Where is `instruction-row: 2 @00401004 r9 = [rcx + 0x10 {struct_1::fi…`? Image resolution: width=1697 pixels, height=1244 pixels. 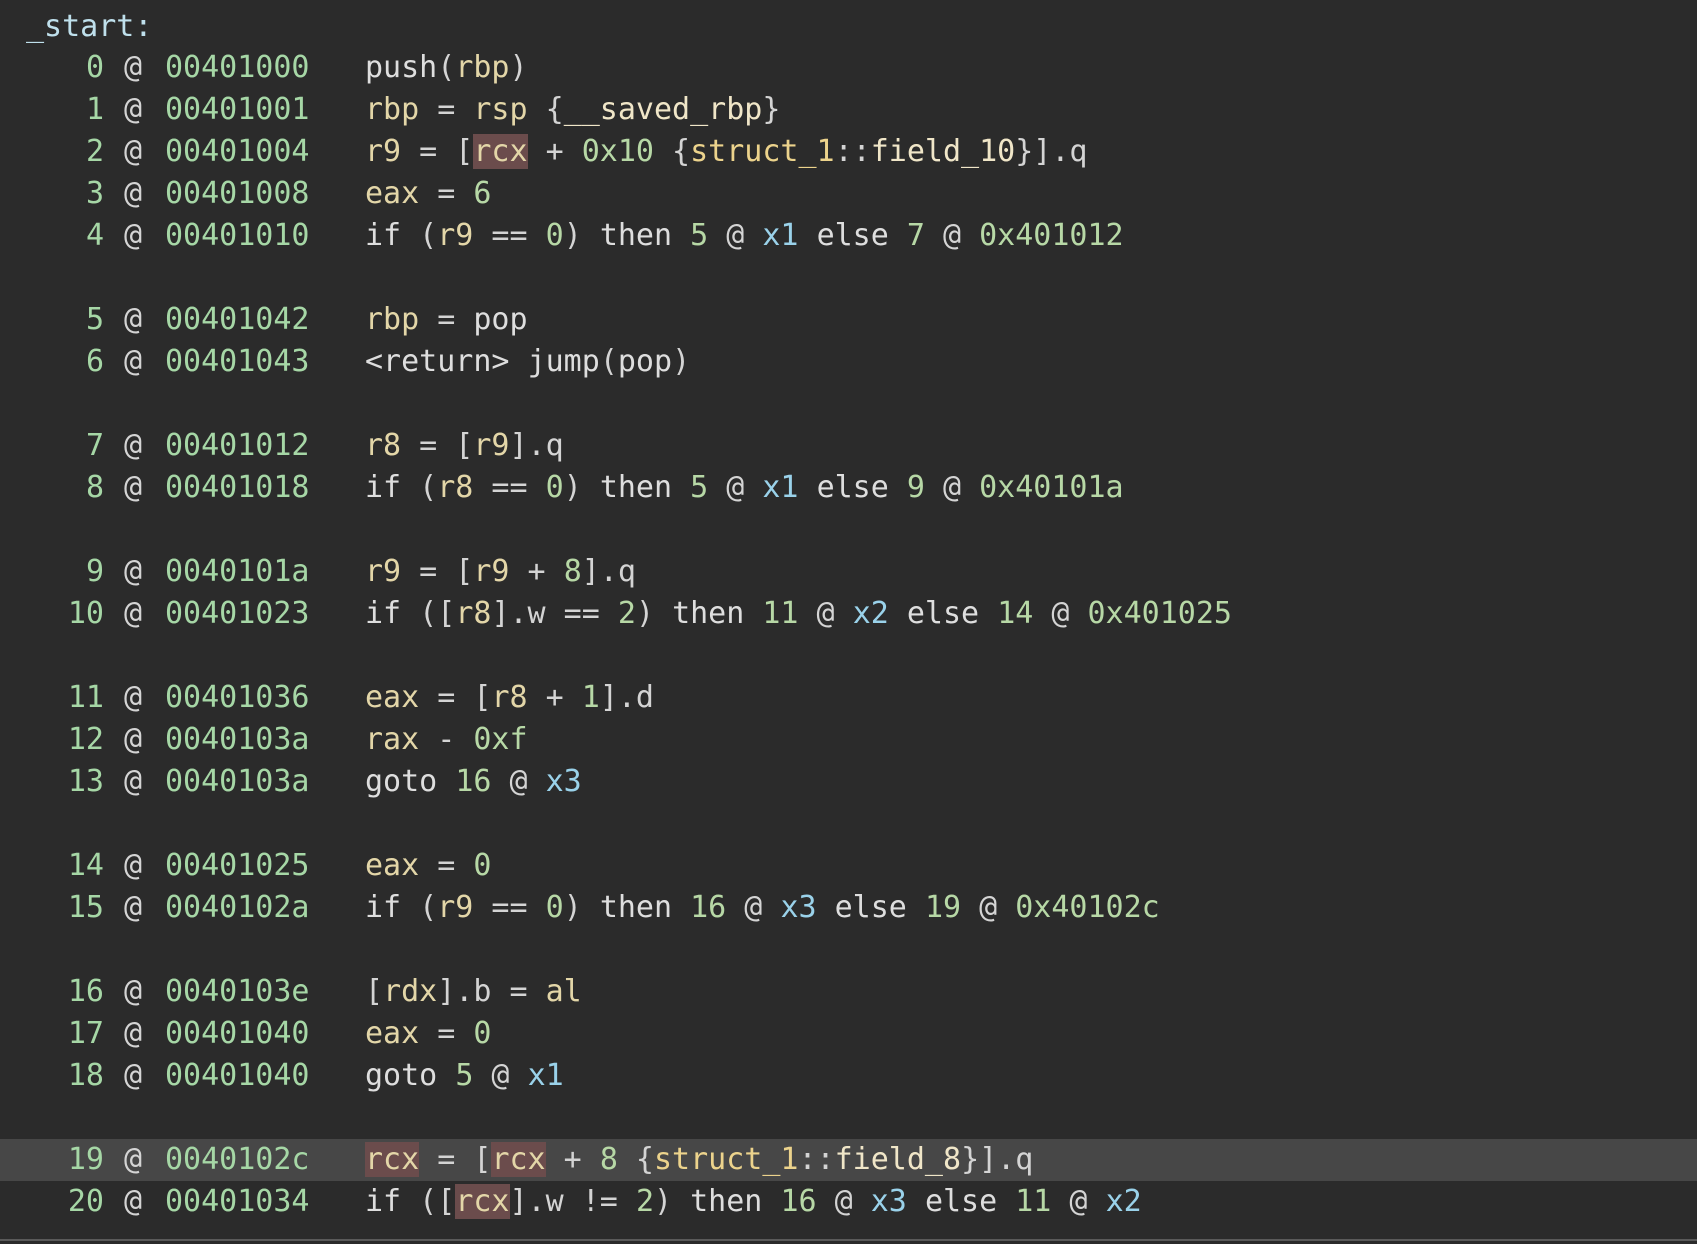
instruction-row: 2 @00401004 r9 = [rcx + 0x10 {struct_1::fi… is located at coordinates (848, 152).